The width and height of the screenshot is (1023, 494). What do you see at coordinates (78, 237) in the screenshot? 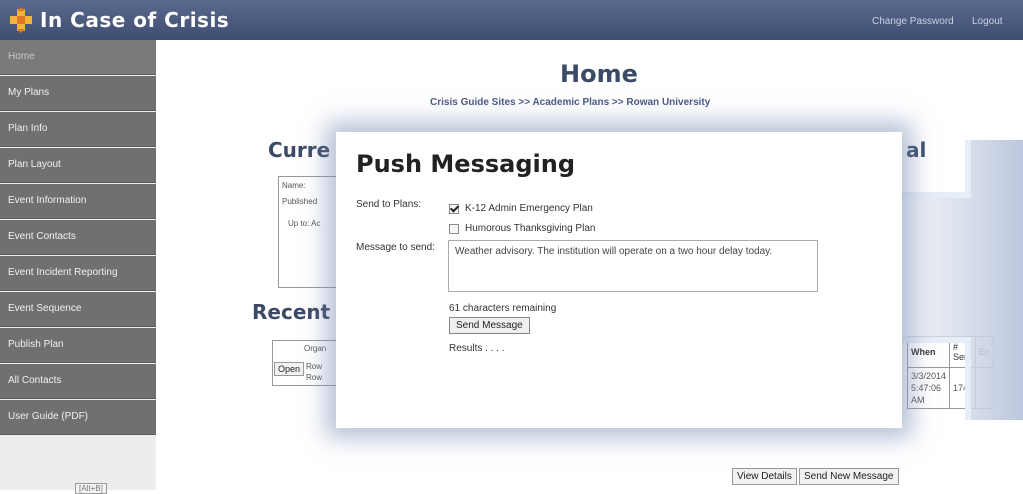
I see `sidebar-item-event-contacts: Event Contacts` at bounding box center [78, 237].